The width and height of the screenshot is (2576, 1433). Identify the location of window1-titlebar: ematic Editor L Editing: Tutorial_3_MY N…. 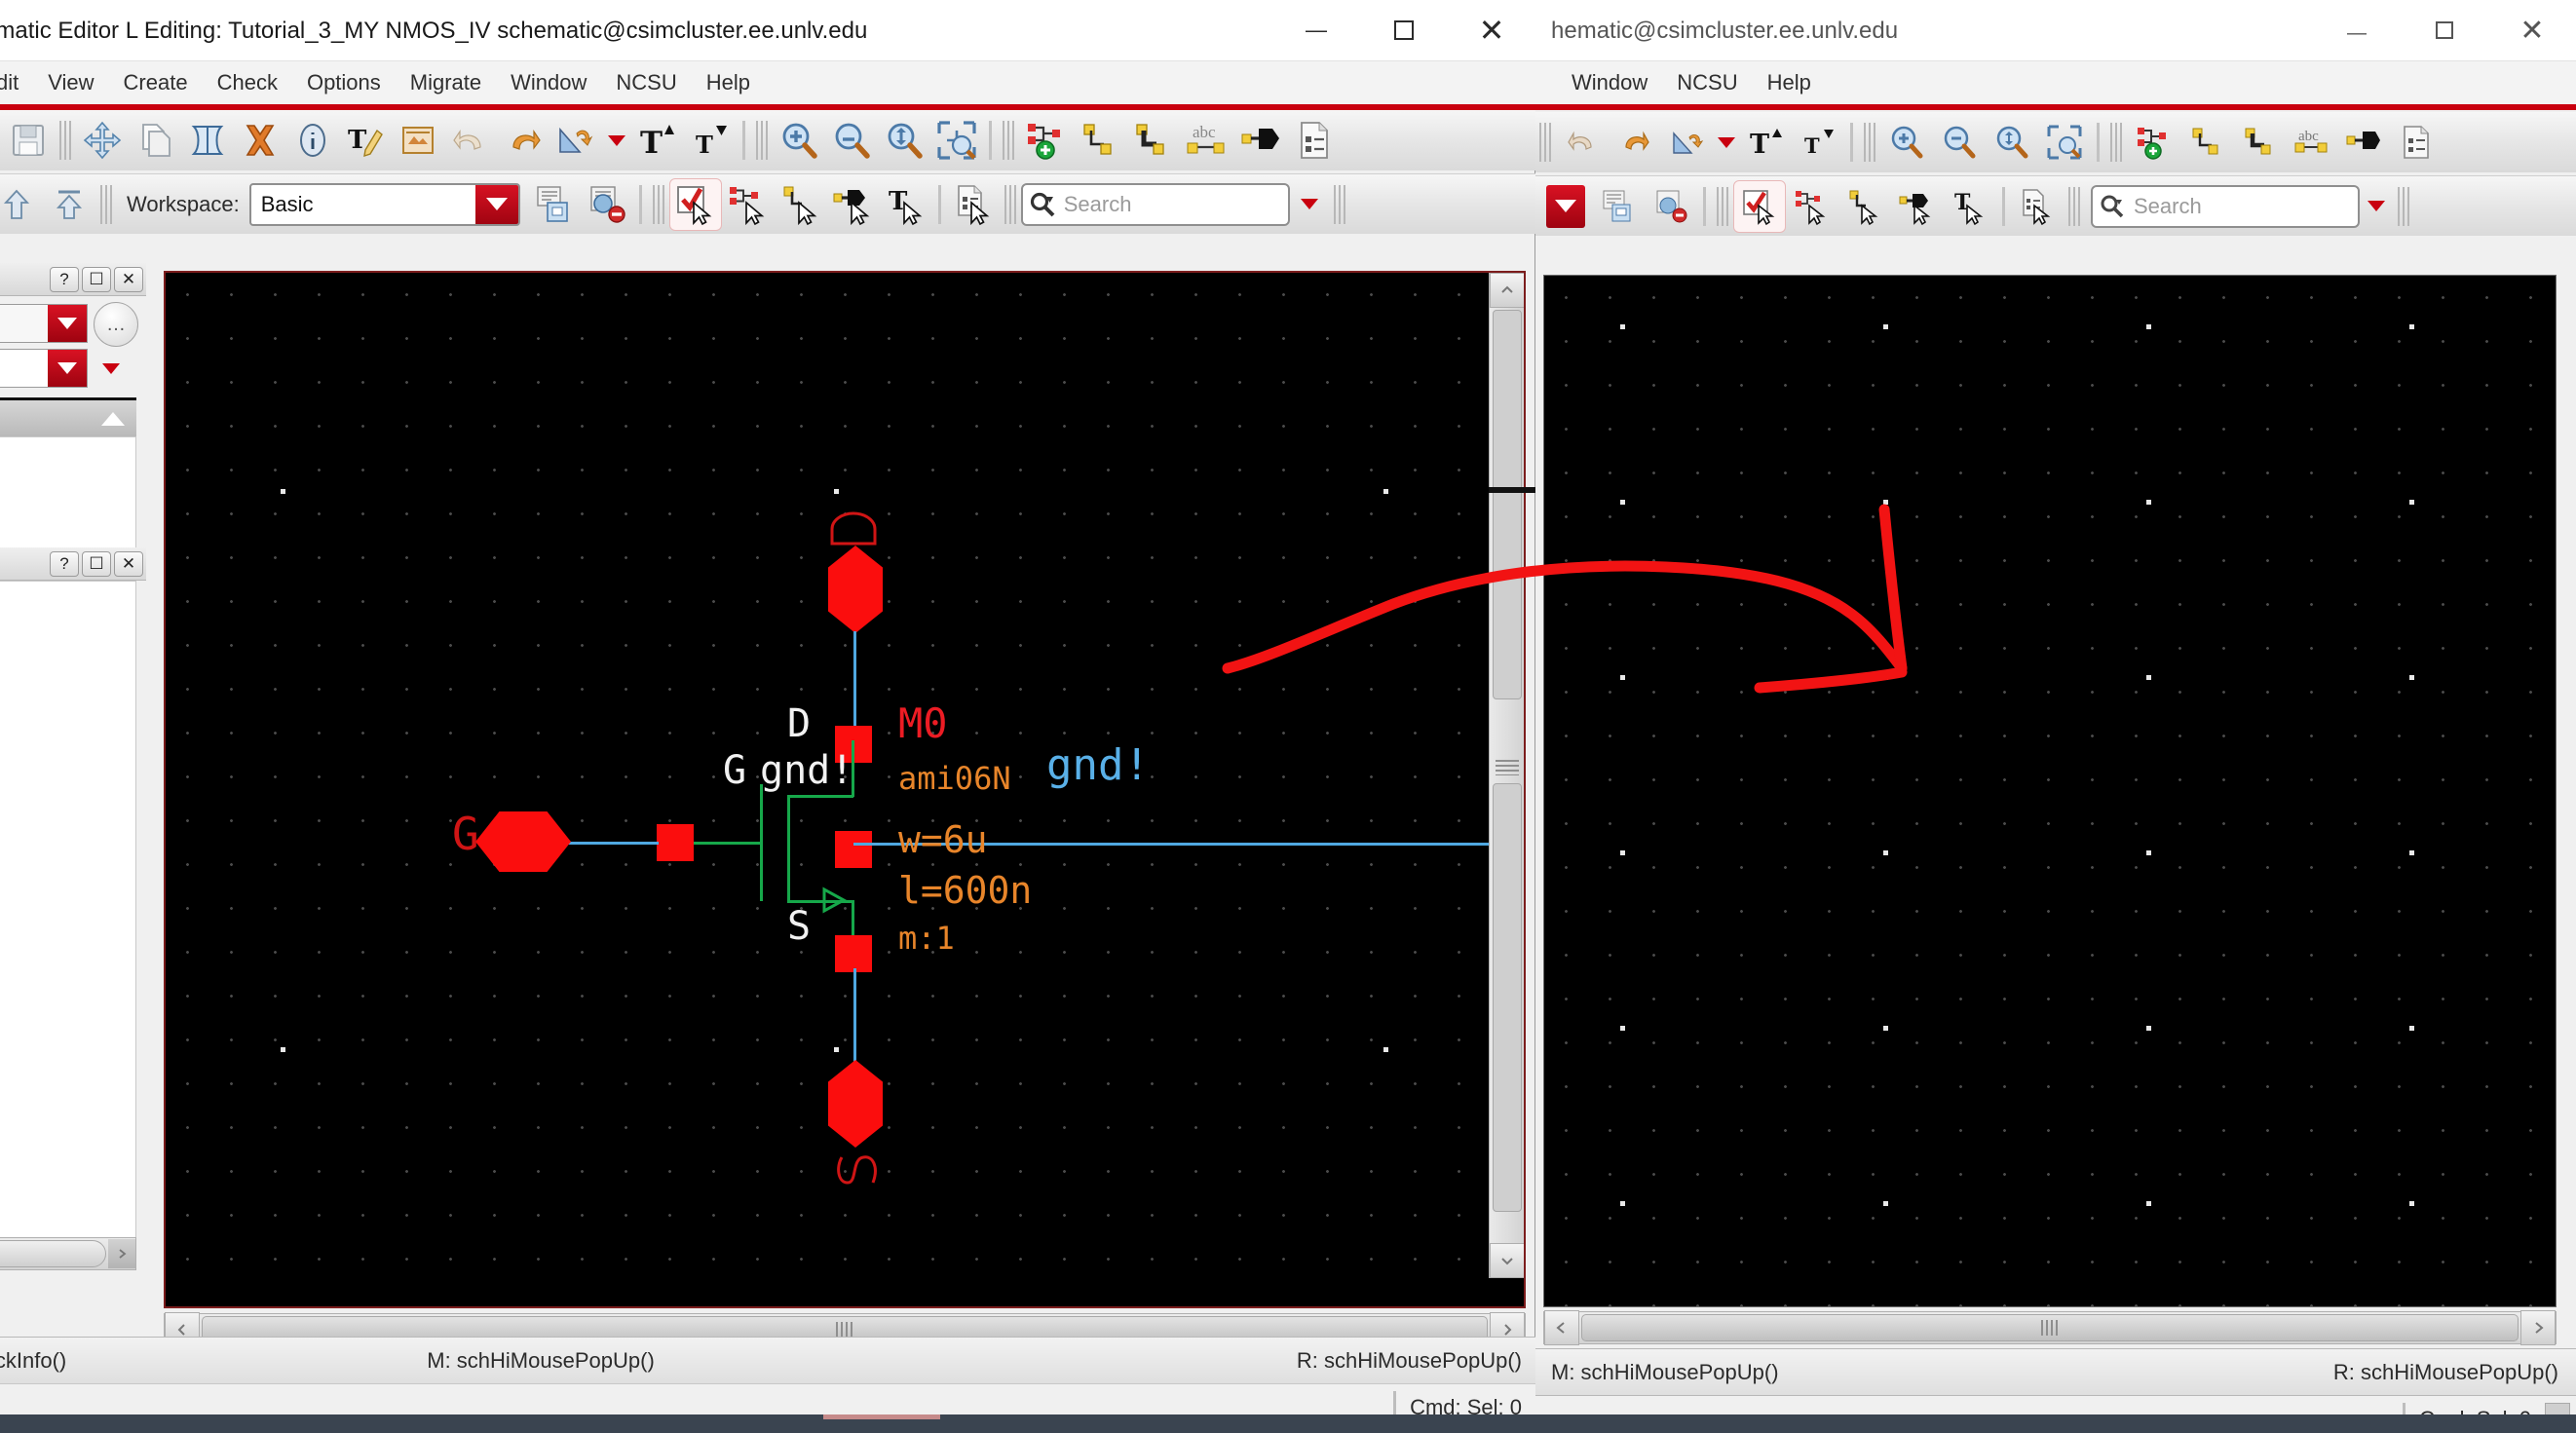
(767, 30).